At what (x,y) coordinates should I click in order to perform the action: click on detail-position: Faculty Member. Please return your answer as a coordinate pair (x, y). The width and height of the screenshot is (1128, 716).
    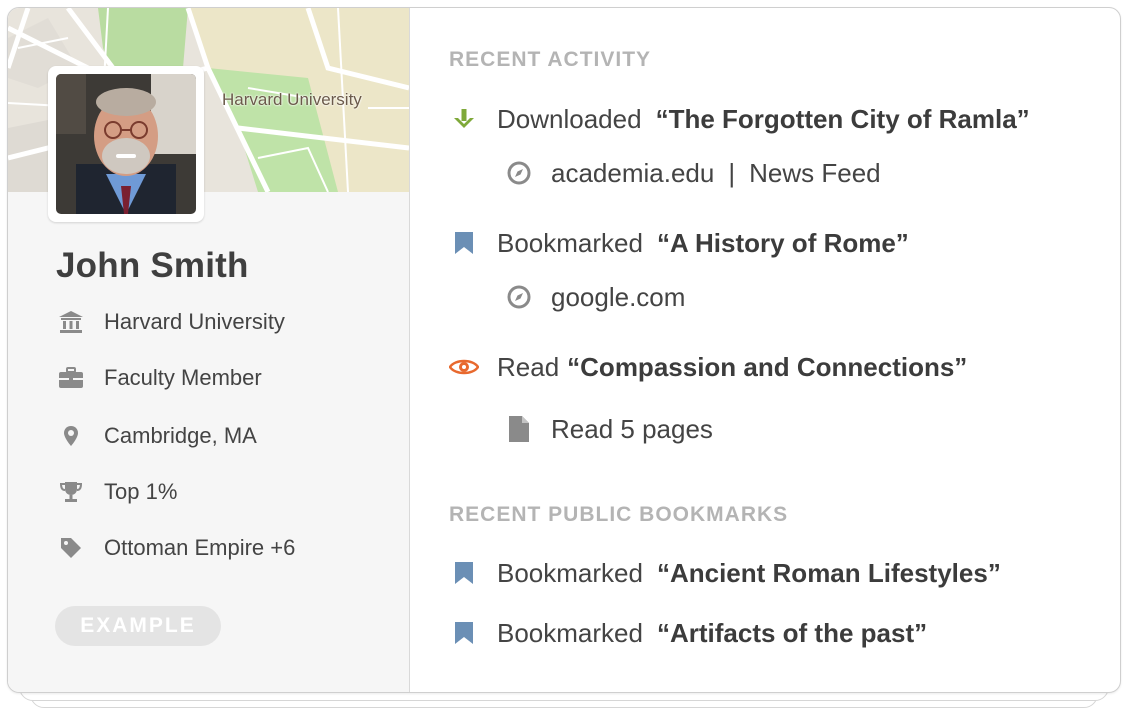
    Looking at the image, I should click on (159, 378).